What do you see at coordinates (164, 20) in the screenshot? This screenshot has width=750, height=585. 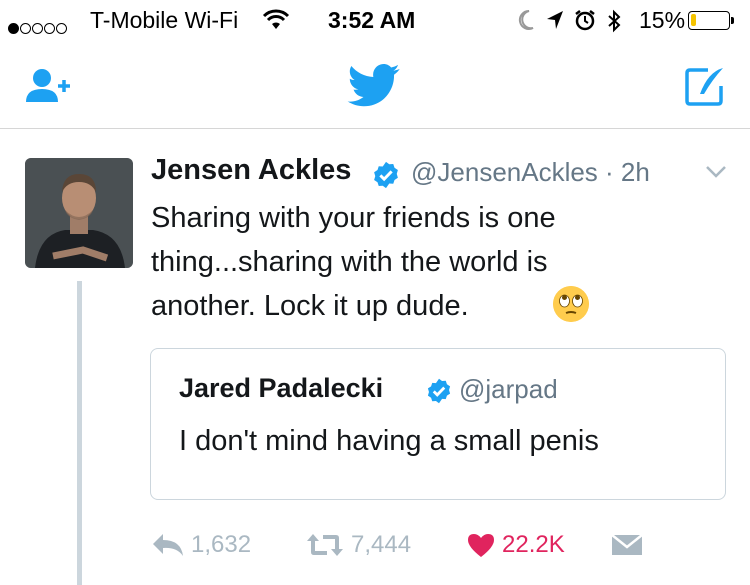 I see `carrier-label: T-Mobile Wi-Fi` at bounding box center [164, 20].